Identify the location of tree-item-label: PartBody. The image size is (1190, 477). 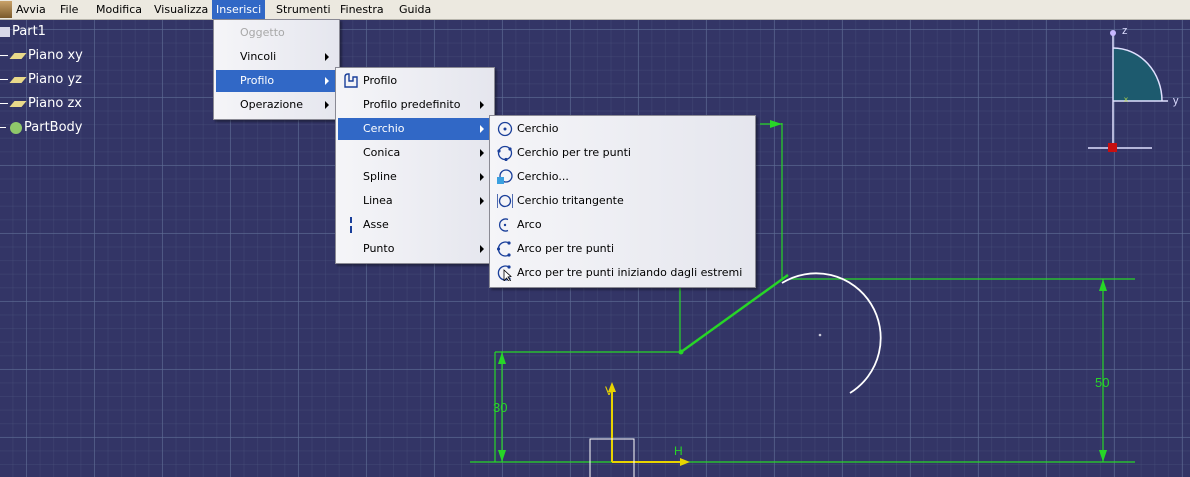
(53, 127).